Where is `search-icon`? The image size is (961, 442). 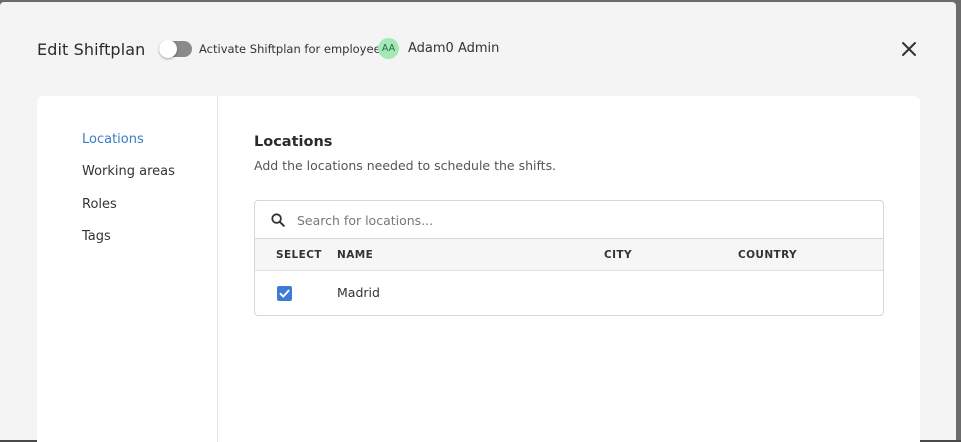
search-icon is located at coordinates (278, 220).